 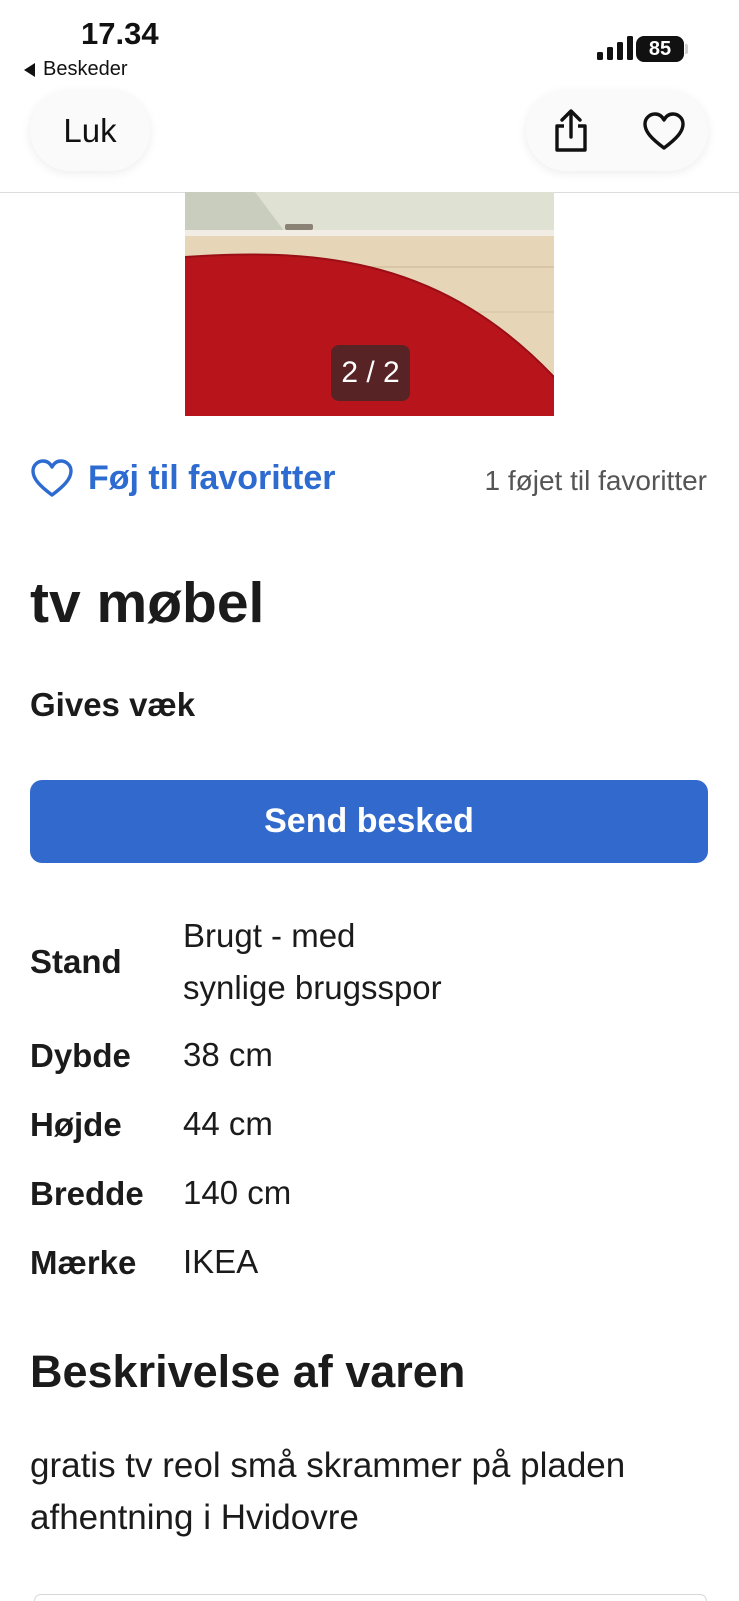 I want to click on attr-value-hojde: 44 cm, so click(x=228, y=1123).